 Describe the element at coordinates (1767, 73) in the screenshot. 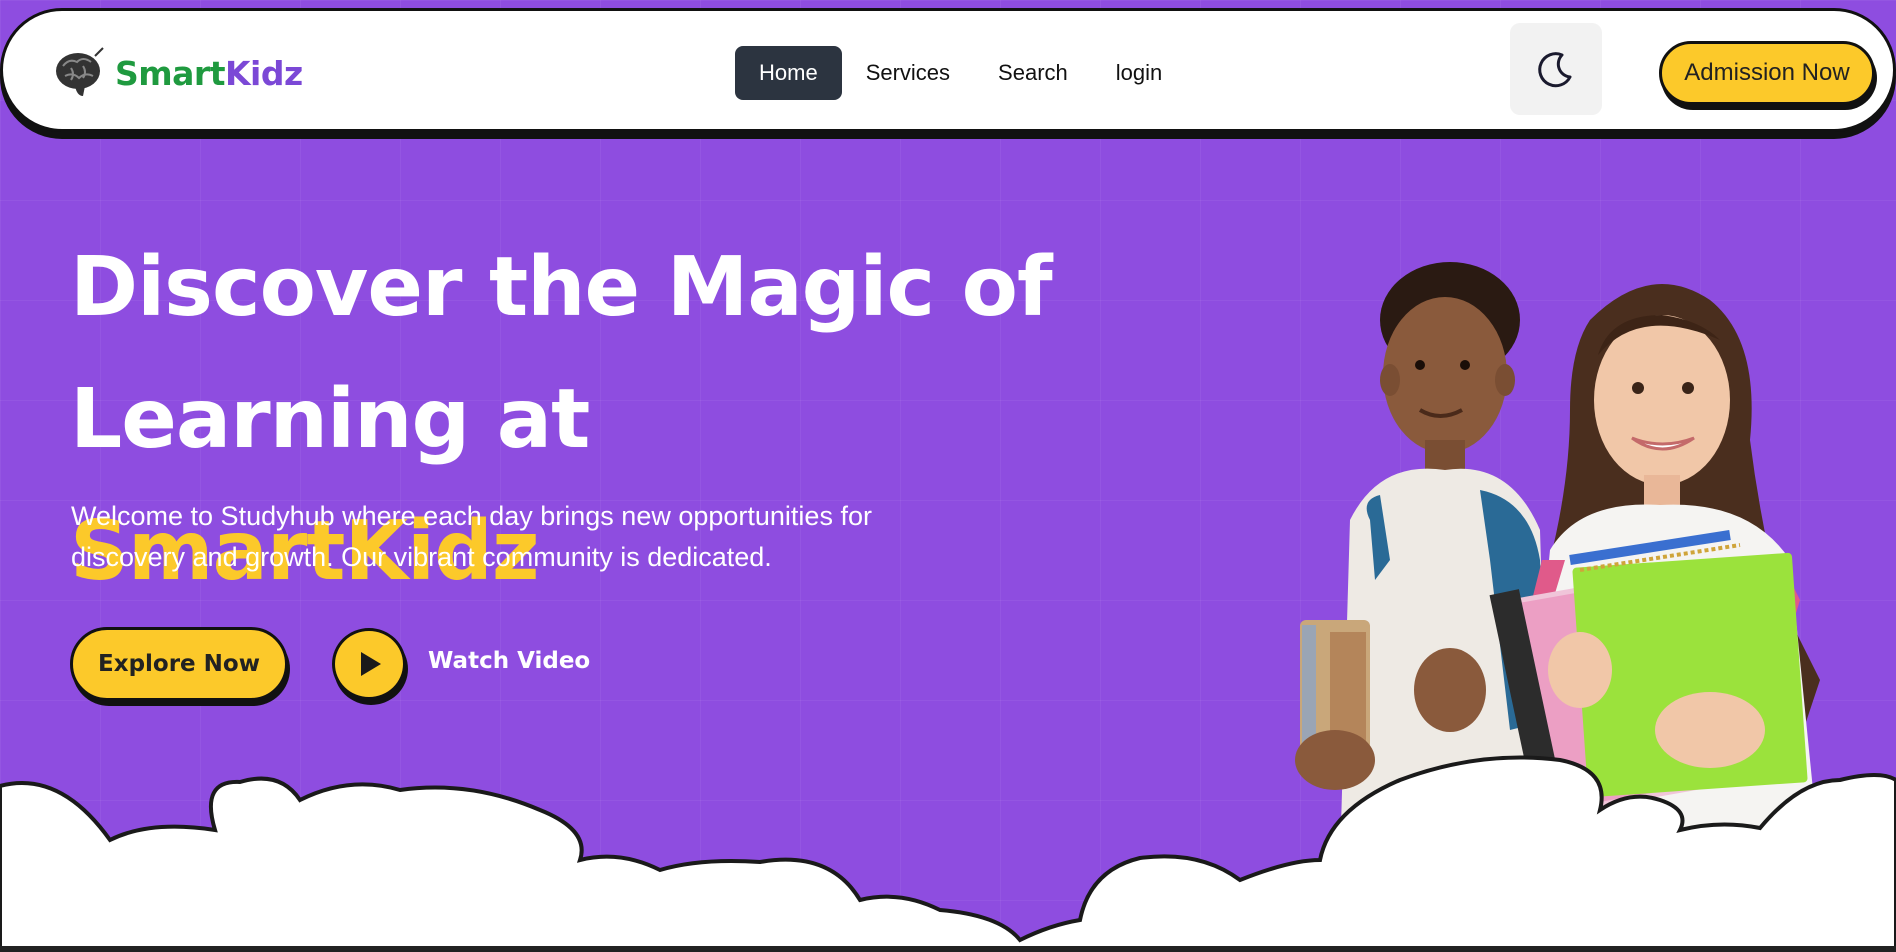

I see `admission-now-button: Admission Now` at that location.